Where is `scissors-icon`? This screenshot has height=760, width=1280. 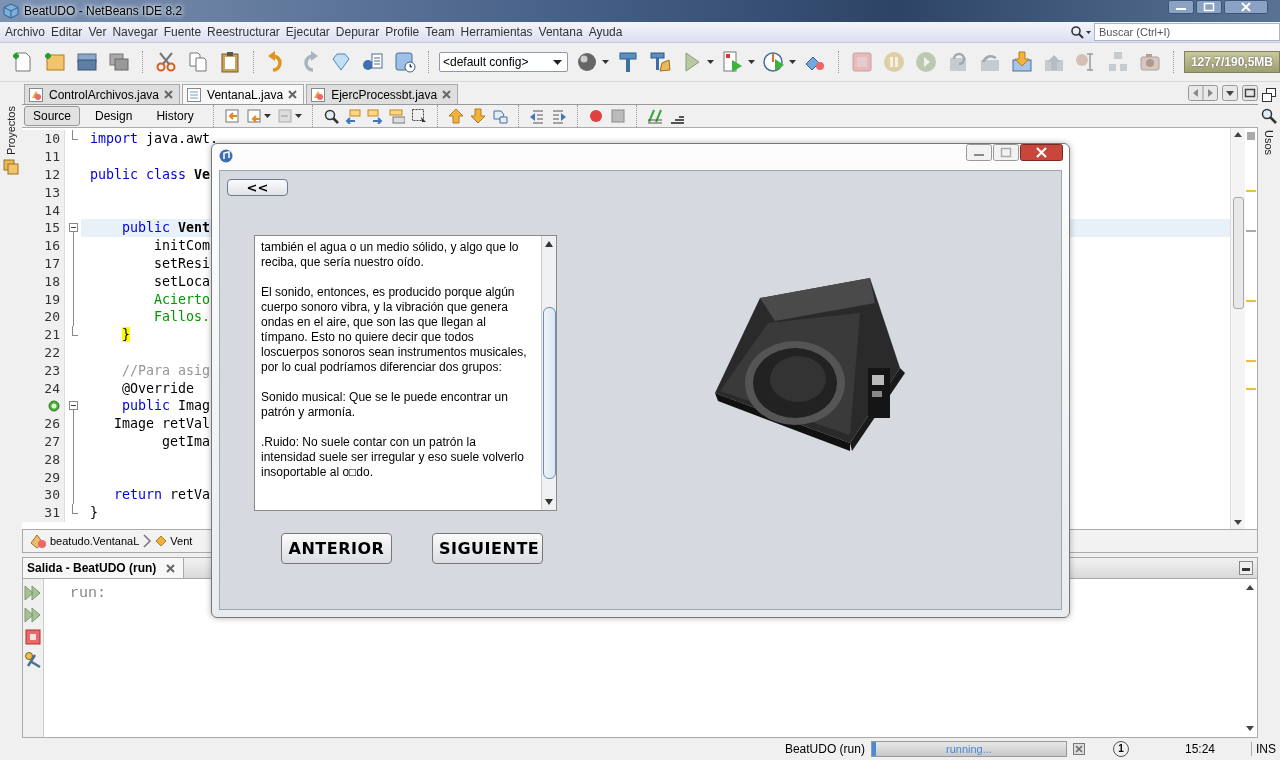
scissors-icon is located at coordinates (166, 62).